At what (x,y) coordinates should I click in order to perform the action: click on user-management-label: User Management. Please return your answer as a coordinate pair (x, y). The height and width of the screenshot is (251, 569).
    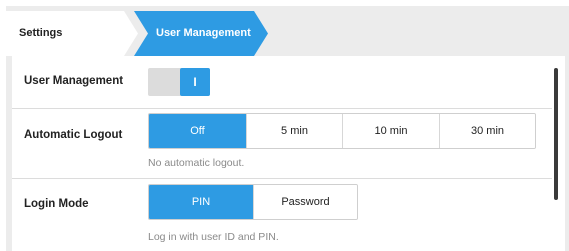
    Looking at the image, I should click on (74, 81).